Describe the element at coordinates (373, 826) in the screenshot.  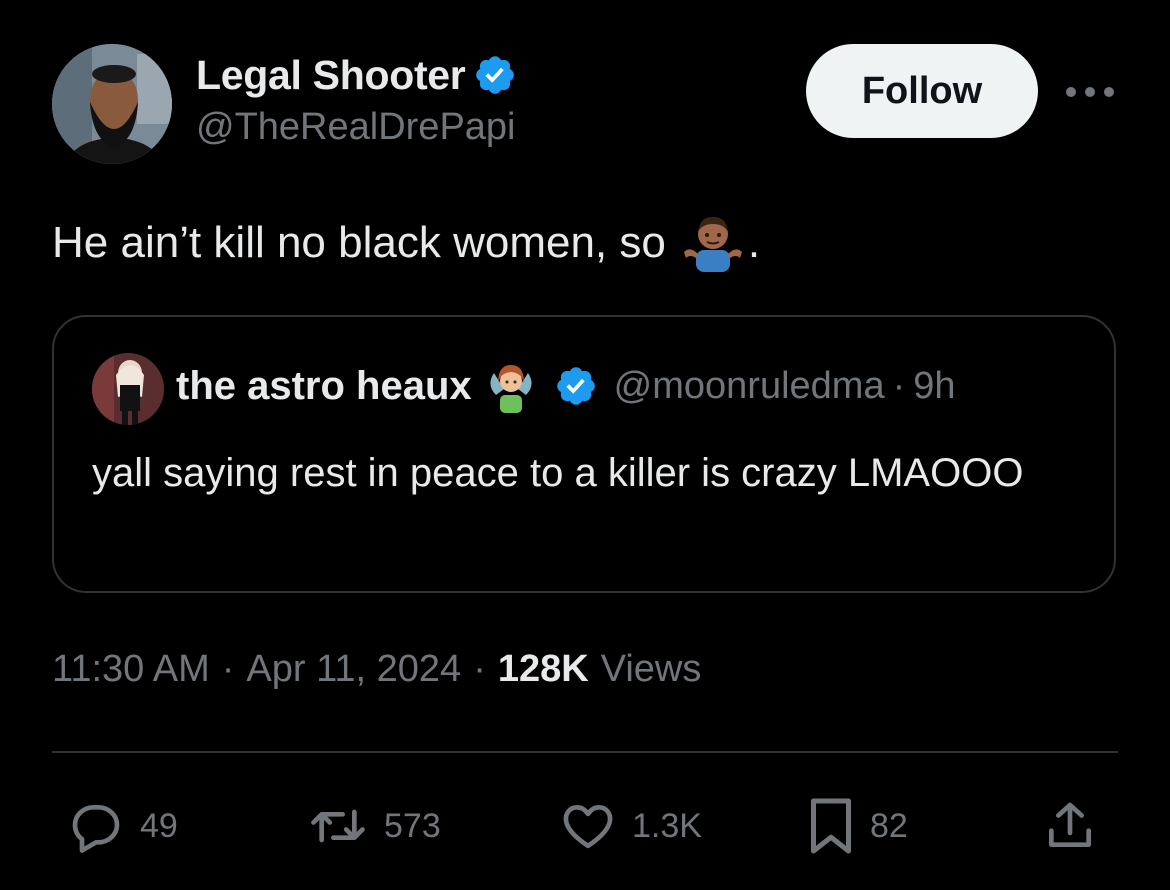
I see `repost-button: 573` at that location.